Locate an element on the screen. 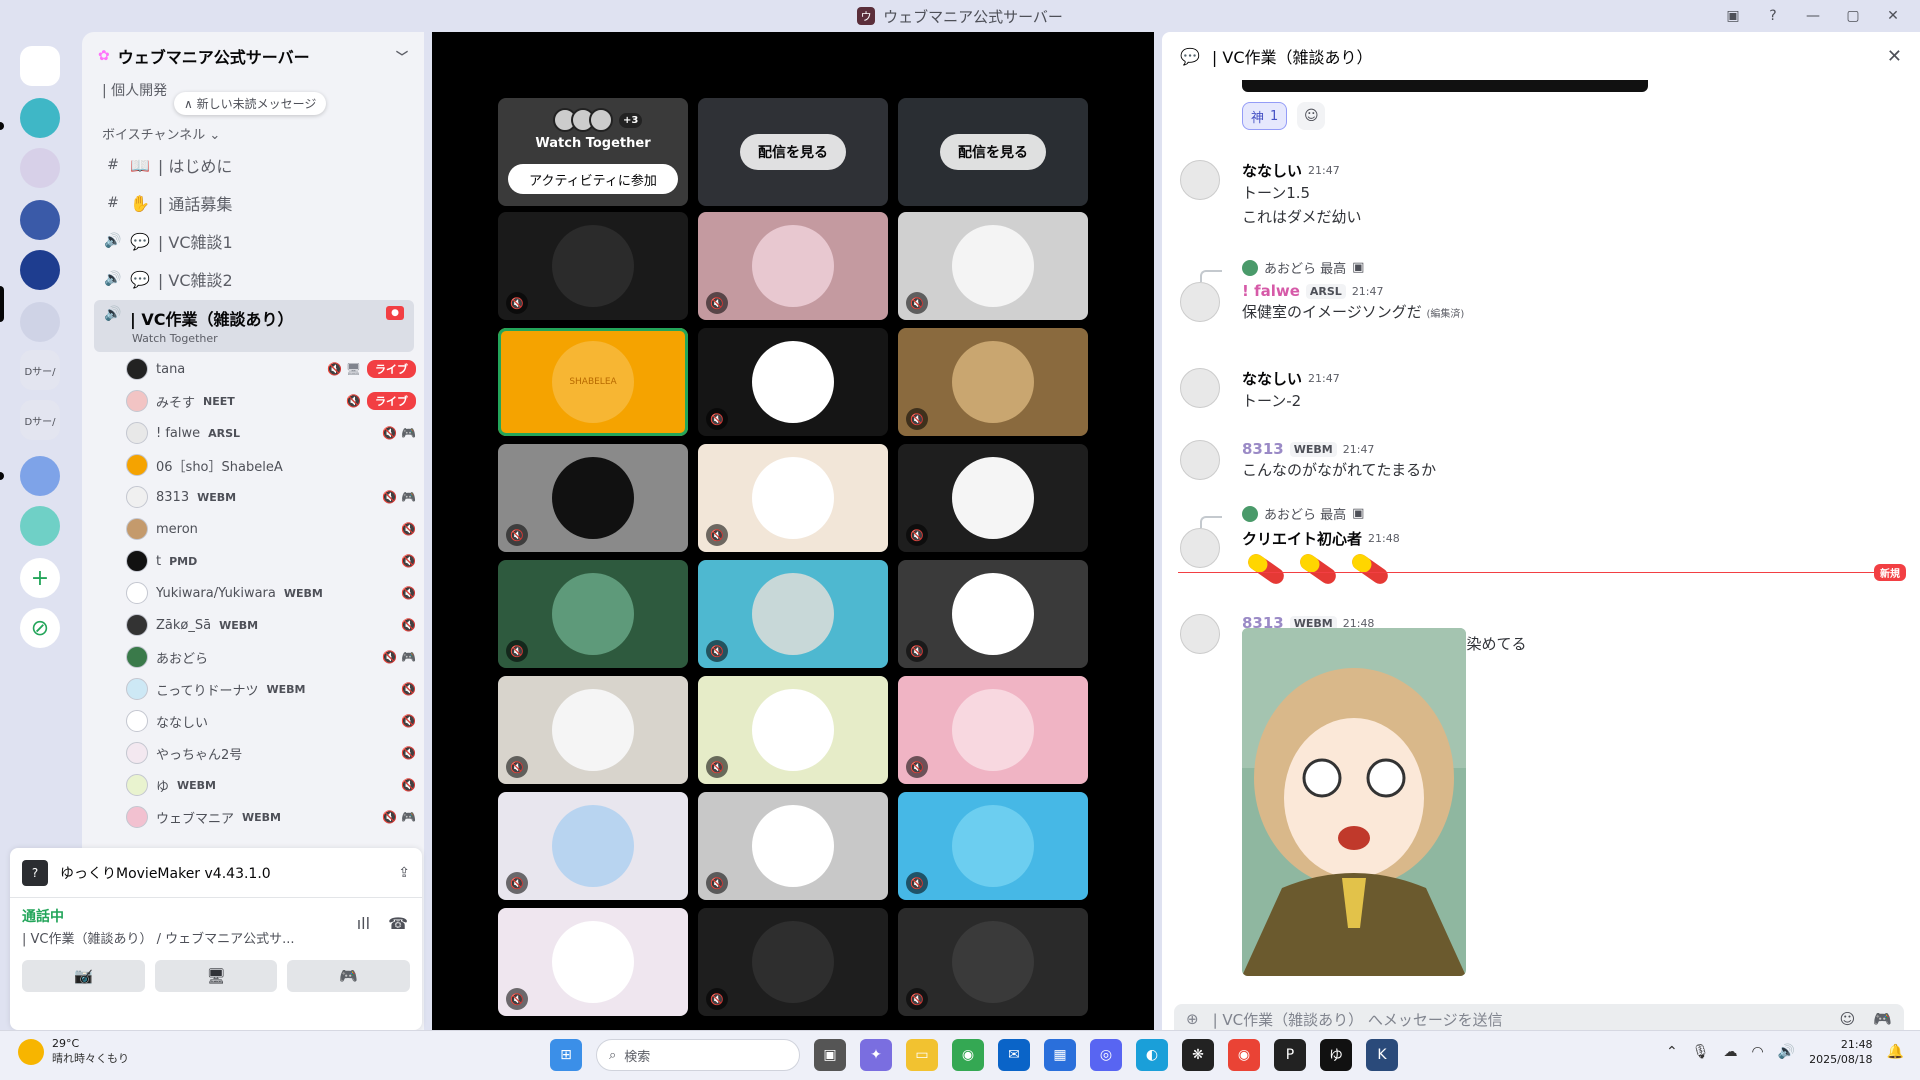 This screenshot has width=1920, height=1080. voice-user: こってりドーナツ WEBM 🔇 is located at coordinates (271, 689).